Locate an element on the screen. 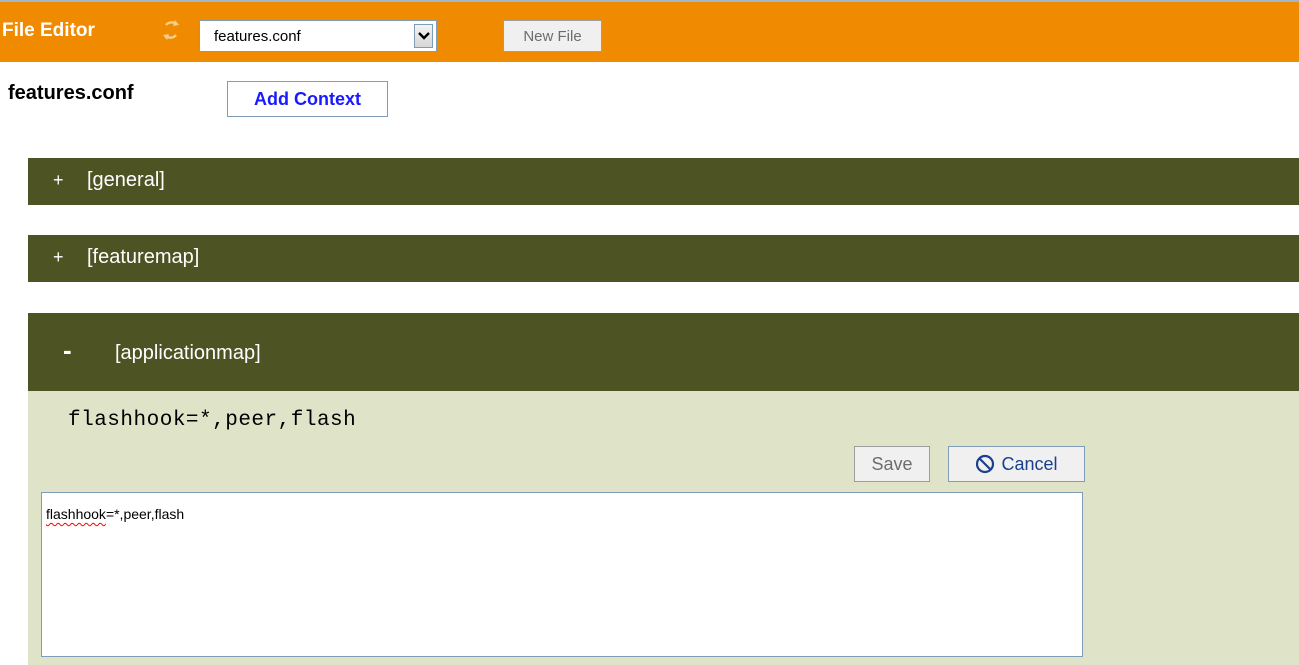 This screenshot has width=1299, height=665. chevron-down-icon is located at coordinates (423, 36).